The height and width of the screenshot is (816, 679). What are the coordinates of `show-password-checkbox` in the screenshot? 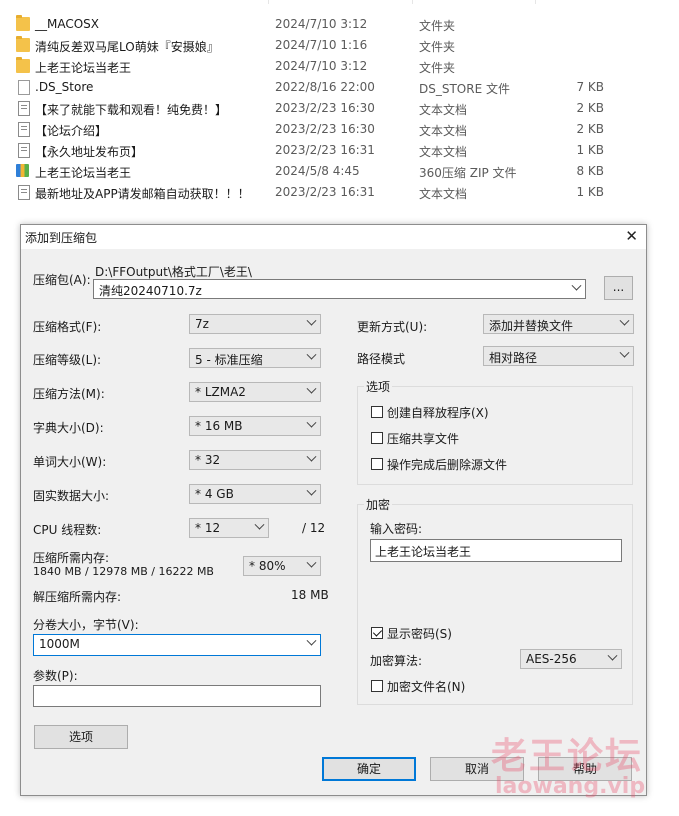 It's located at (377, 633).